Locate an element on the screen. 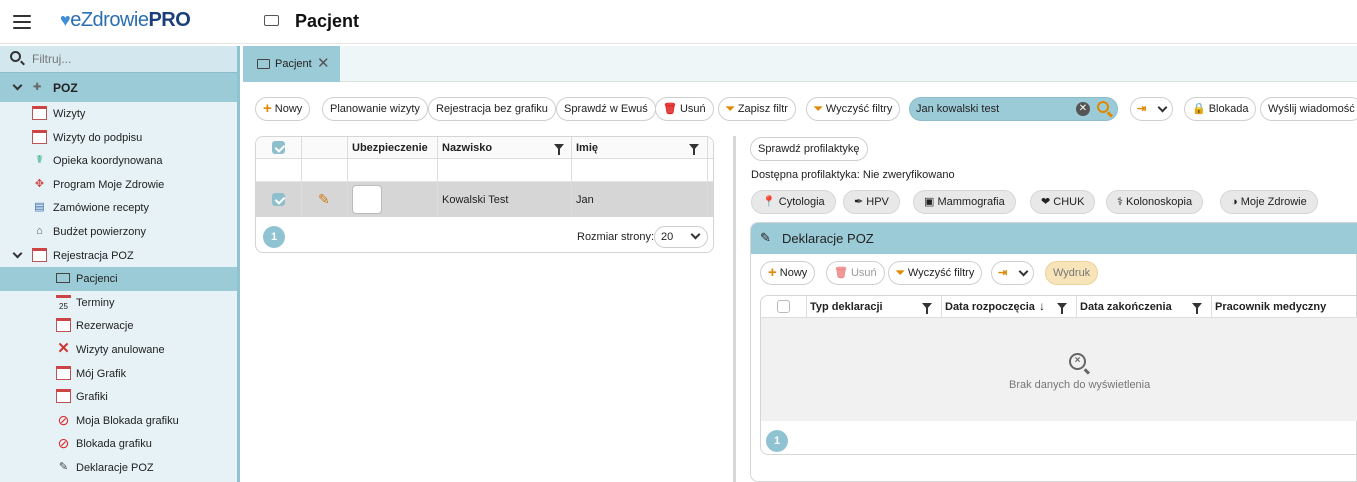 The height and width of the screenshot is (482, 1357). tab-pacjent: Pacjent ✕ is located at coordinates (291, 64).